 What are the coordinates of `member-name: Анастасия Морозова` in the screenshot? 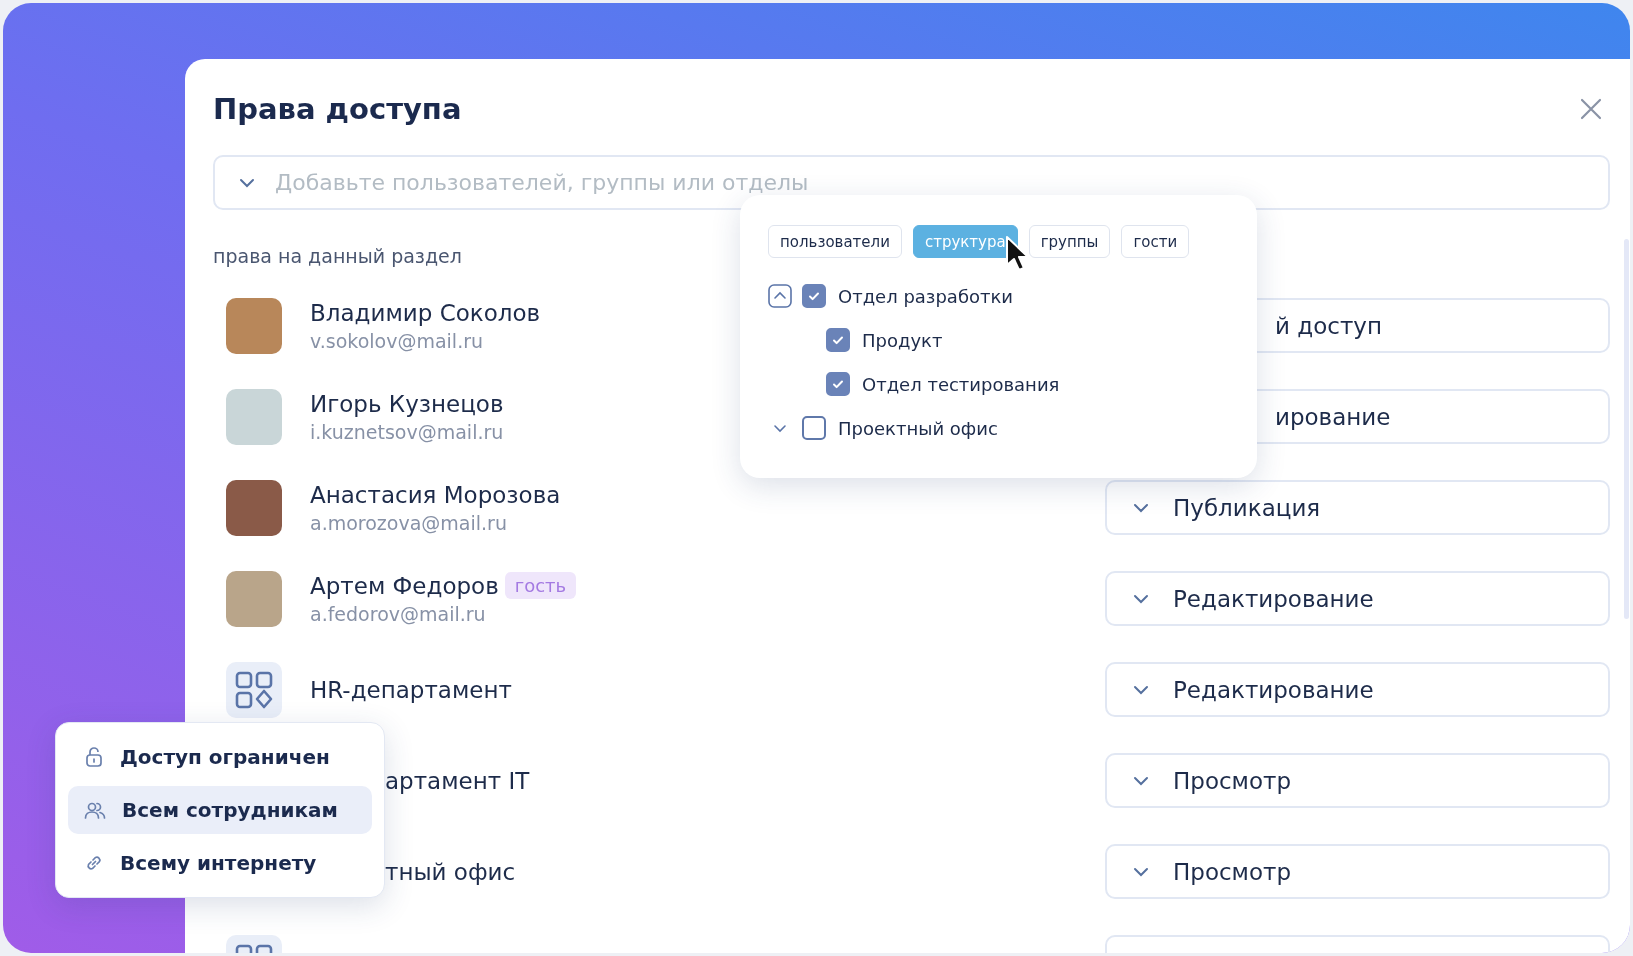 It's located at (435, 495).